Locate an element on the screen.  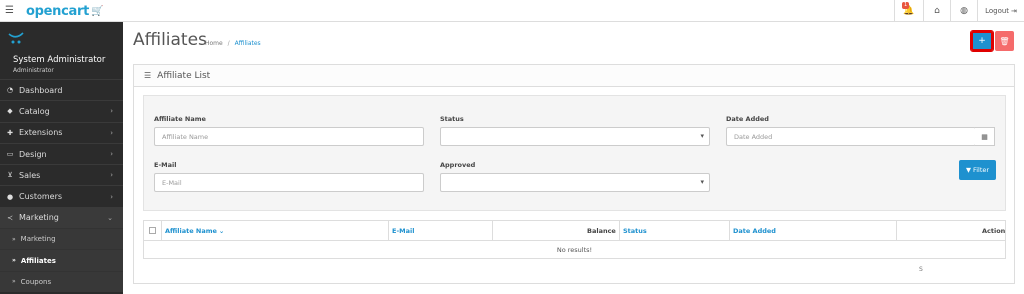
sidebar-item-sales: ⊻ Sales › is located at coordinates (61, 175).